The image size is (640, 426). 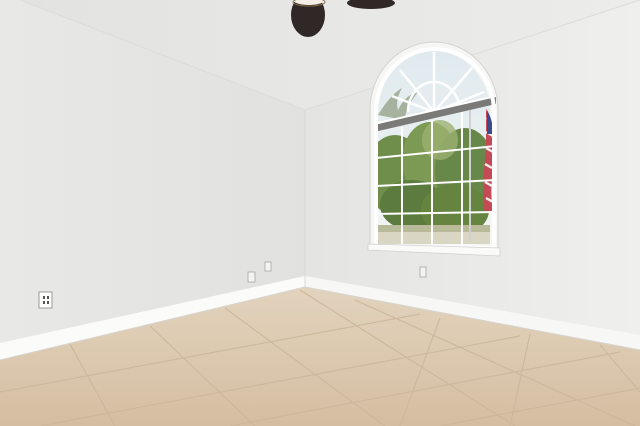 I want to click on arched-window, so click(x=434, y=149).